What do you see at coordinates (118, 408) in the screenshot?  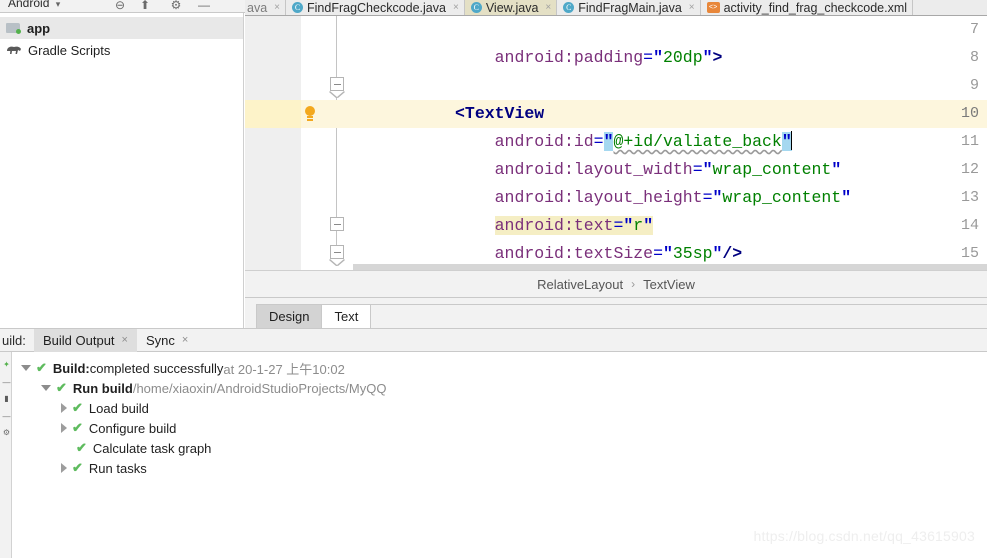 I see `build-row-label: Load build` at bounding box center [118, 408].